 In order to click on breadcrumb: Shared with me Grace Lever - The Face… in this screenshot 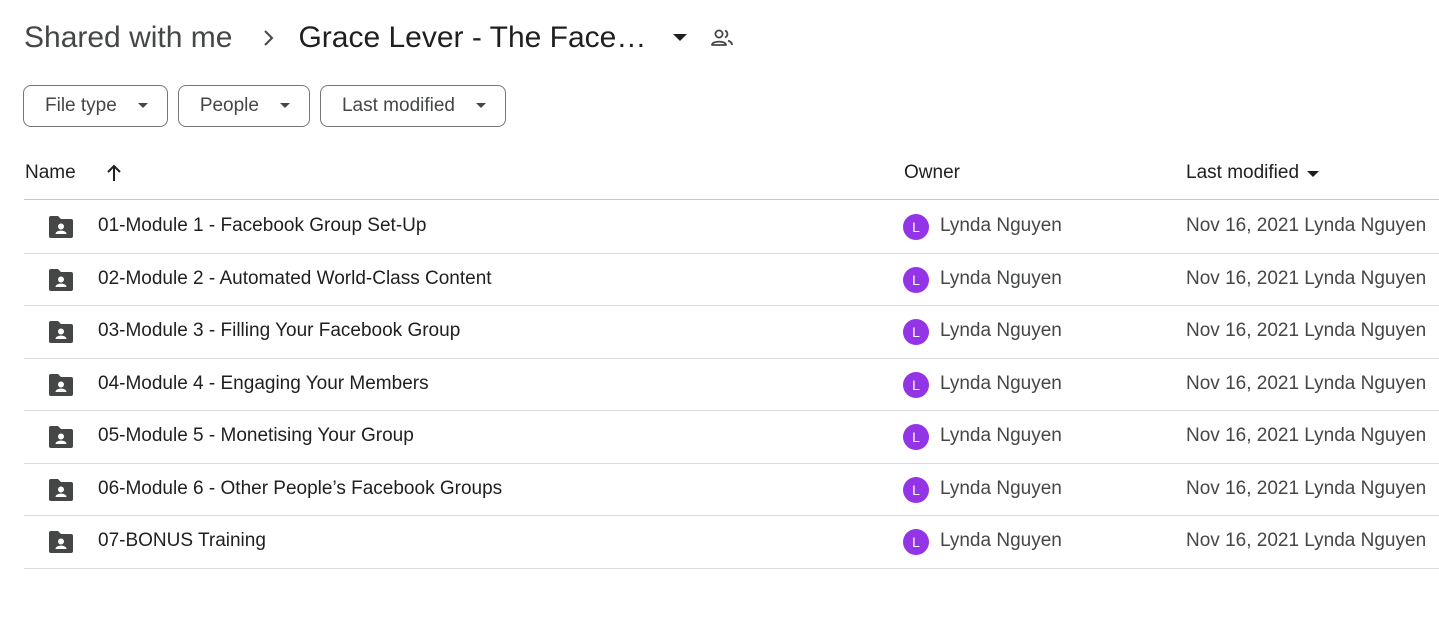, I will do `click(380, 38)`.